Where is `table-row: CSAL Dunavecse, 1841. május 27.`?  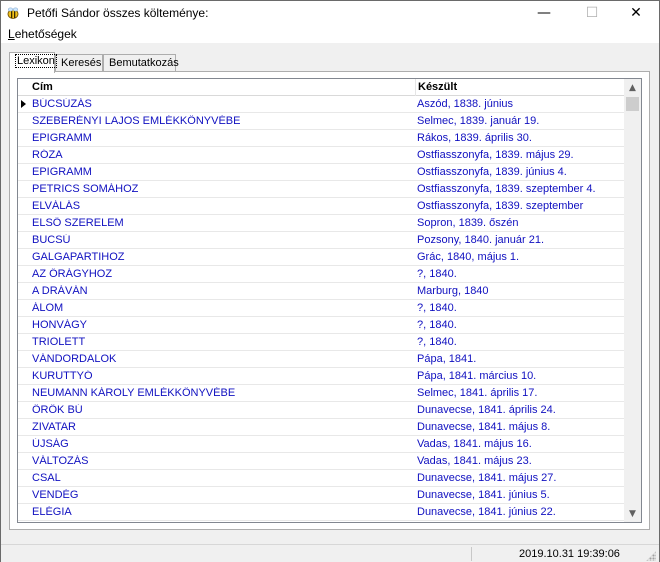 table-row: CSAL Dunavecse, 1841. május 27. is located at coordinates (321, 478).